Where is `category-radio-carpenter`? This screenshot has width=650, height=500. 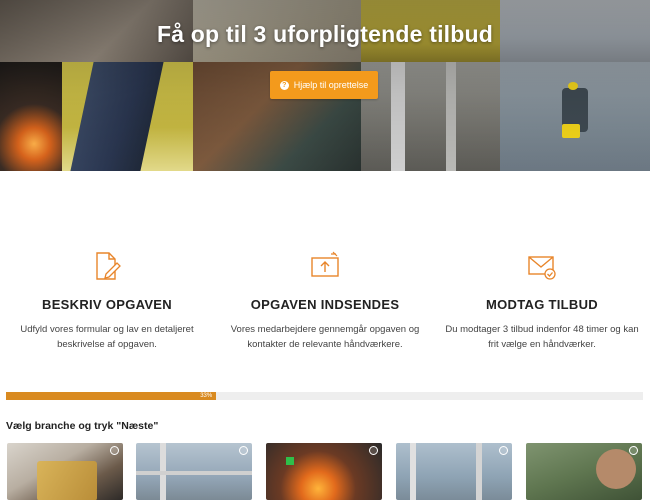
category-radio-carpenter is located at coordinates (114, 450).